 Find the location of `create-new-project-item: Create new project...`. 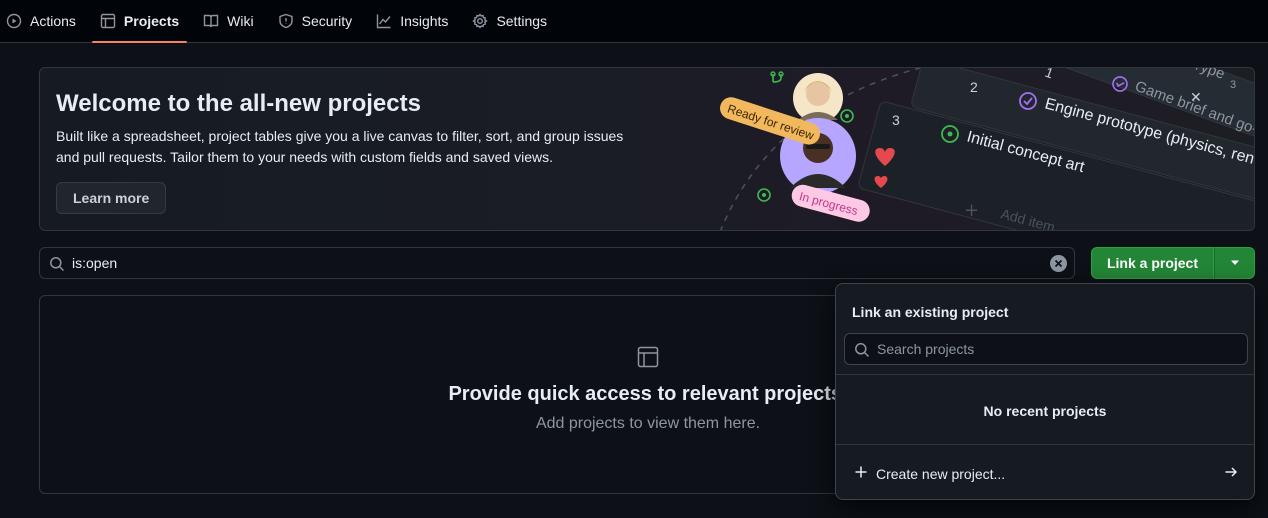

create-new-project-item: Create new project... is located at coordinates (1045, 472).